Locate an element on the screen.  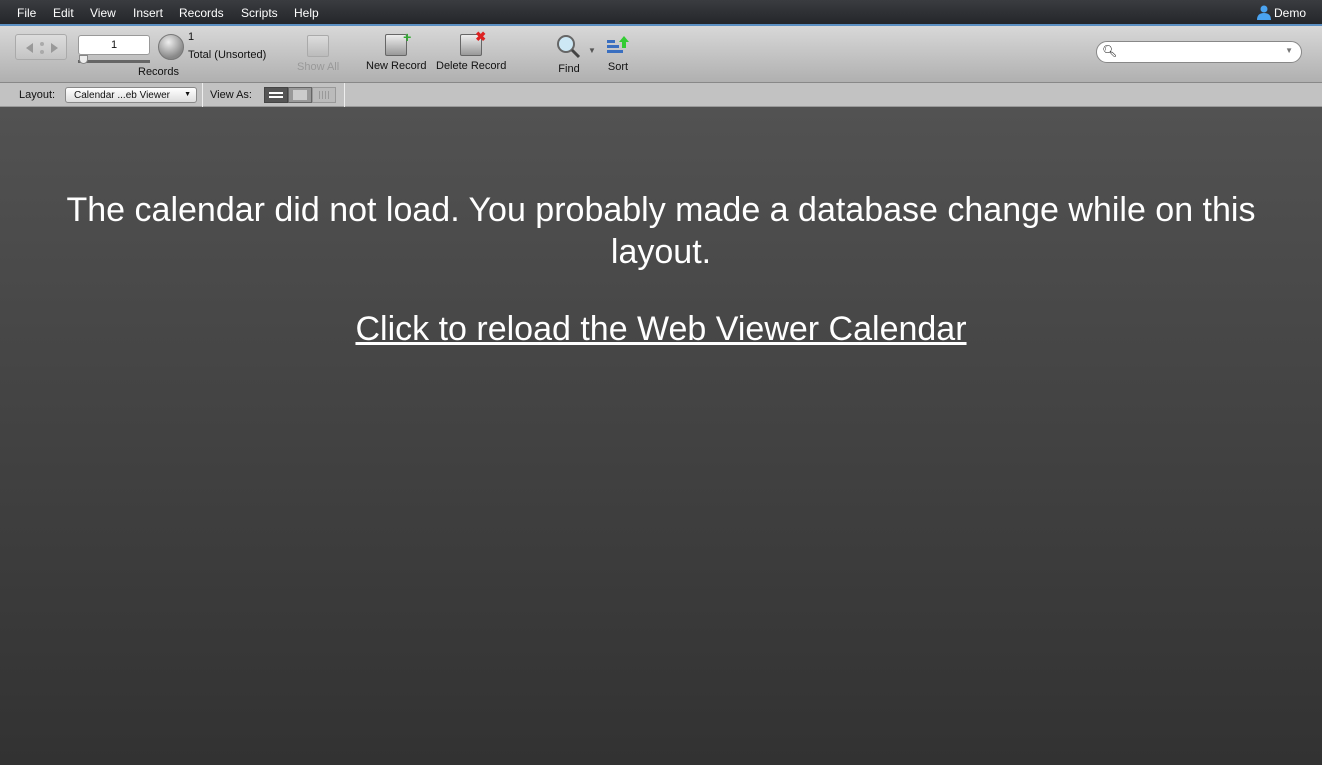
user-name: Demo is located at coordinates (1289, 12).